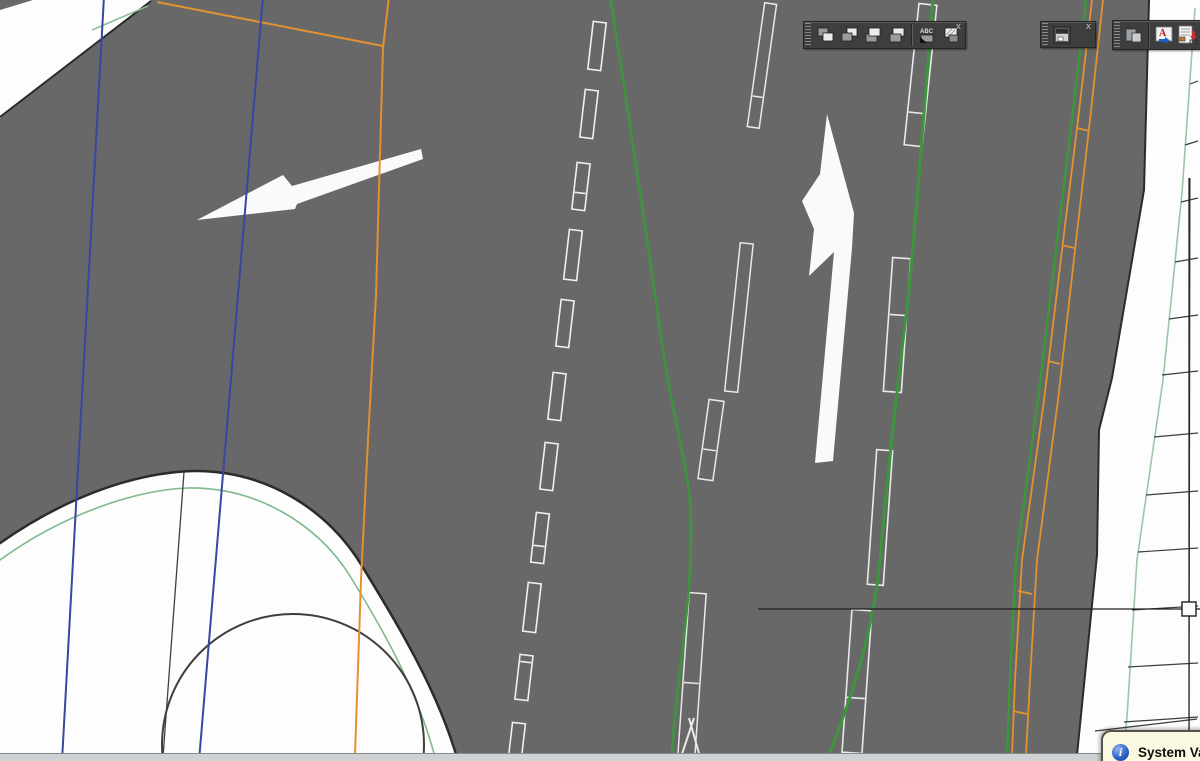  I want to click on bring-to-front-button, so click(825, 35).